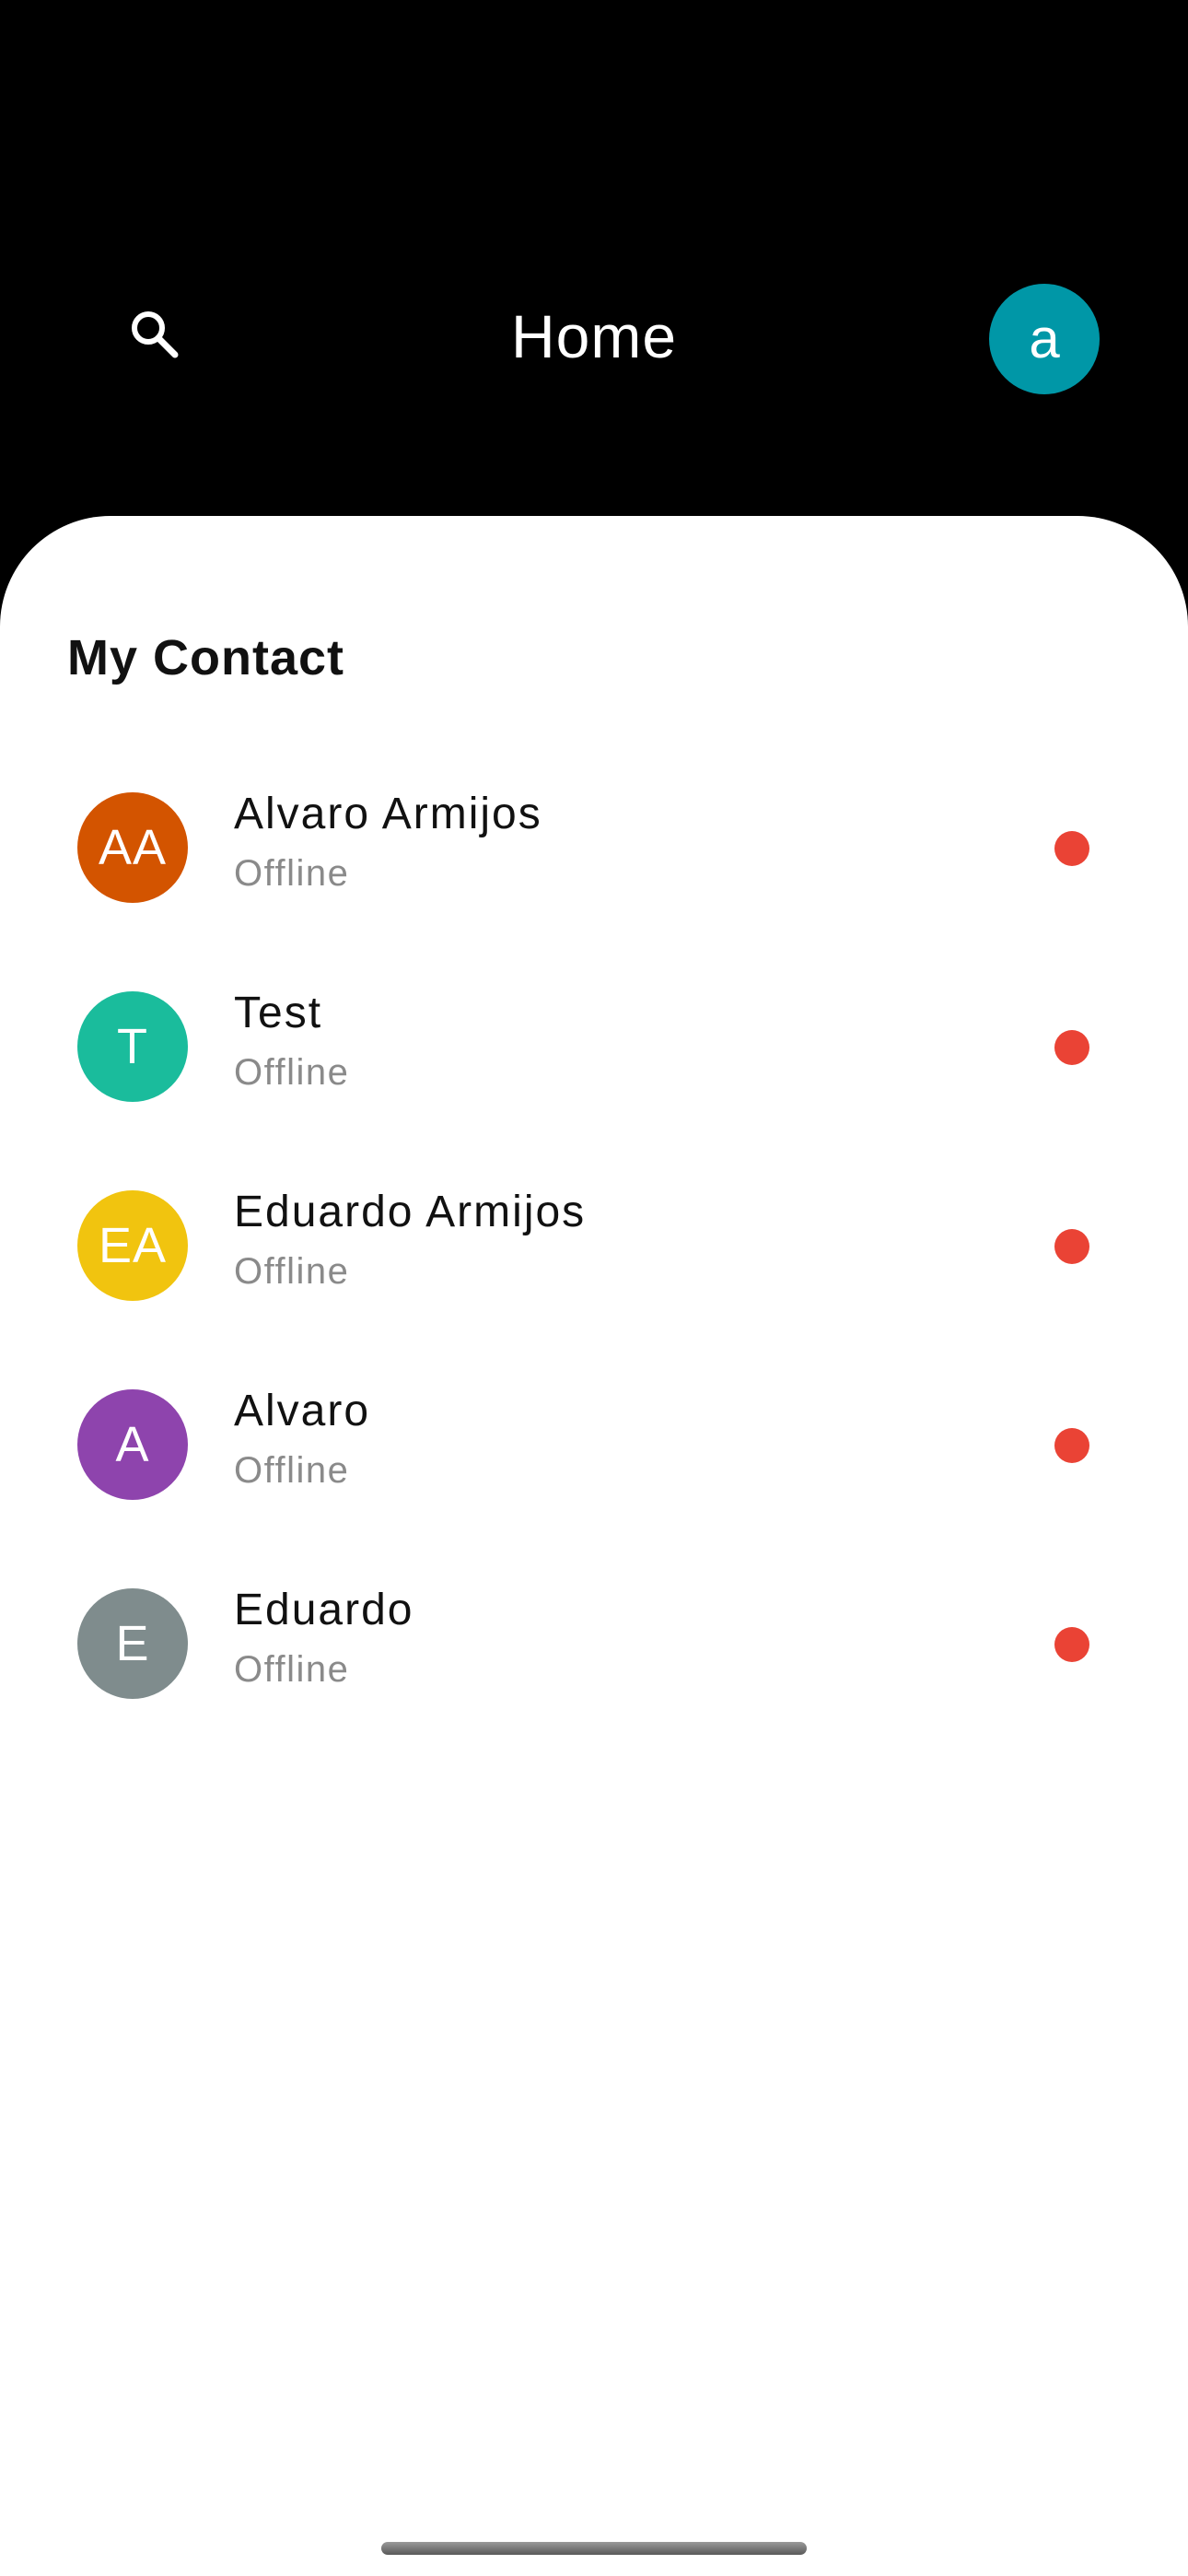  I want to click on contact-name: Eduardo Armijos, so click(410, 1212).